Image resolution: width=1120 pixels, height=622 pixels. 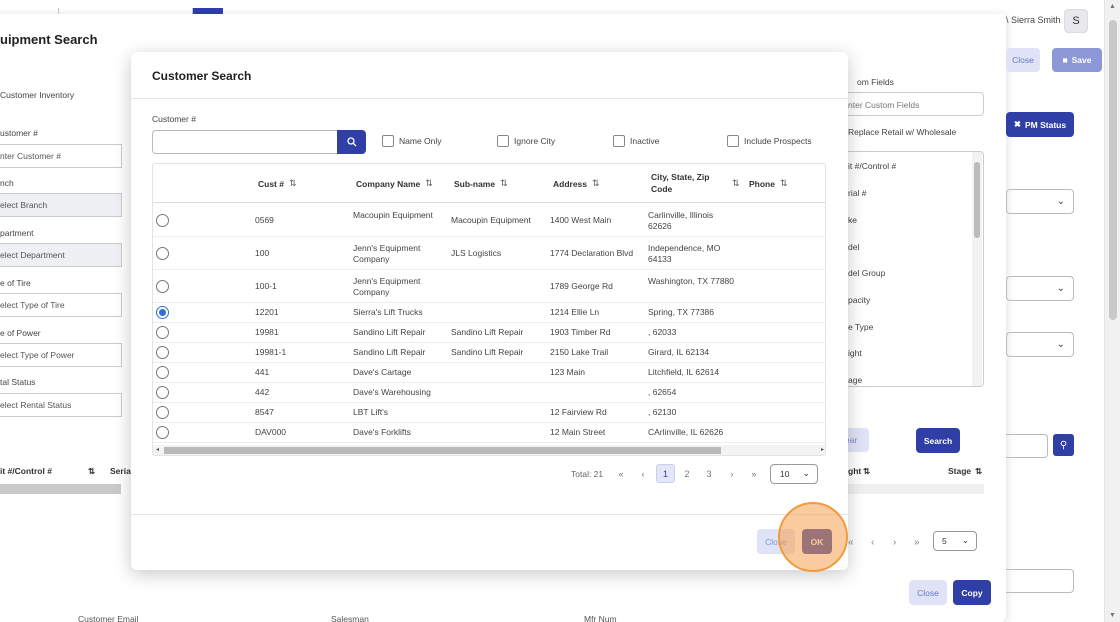 What do you see at coordinates (489, 450) in the screenshot?
I see `horizontal-scrollbar: ◂ ▸` at bounding box center [489, 450].